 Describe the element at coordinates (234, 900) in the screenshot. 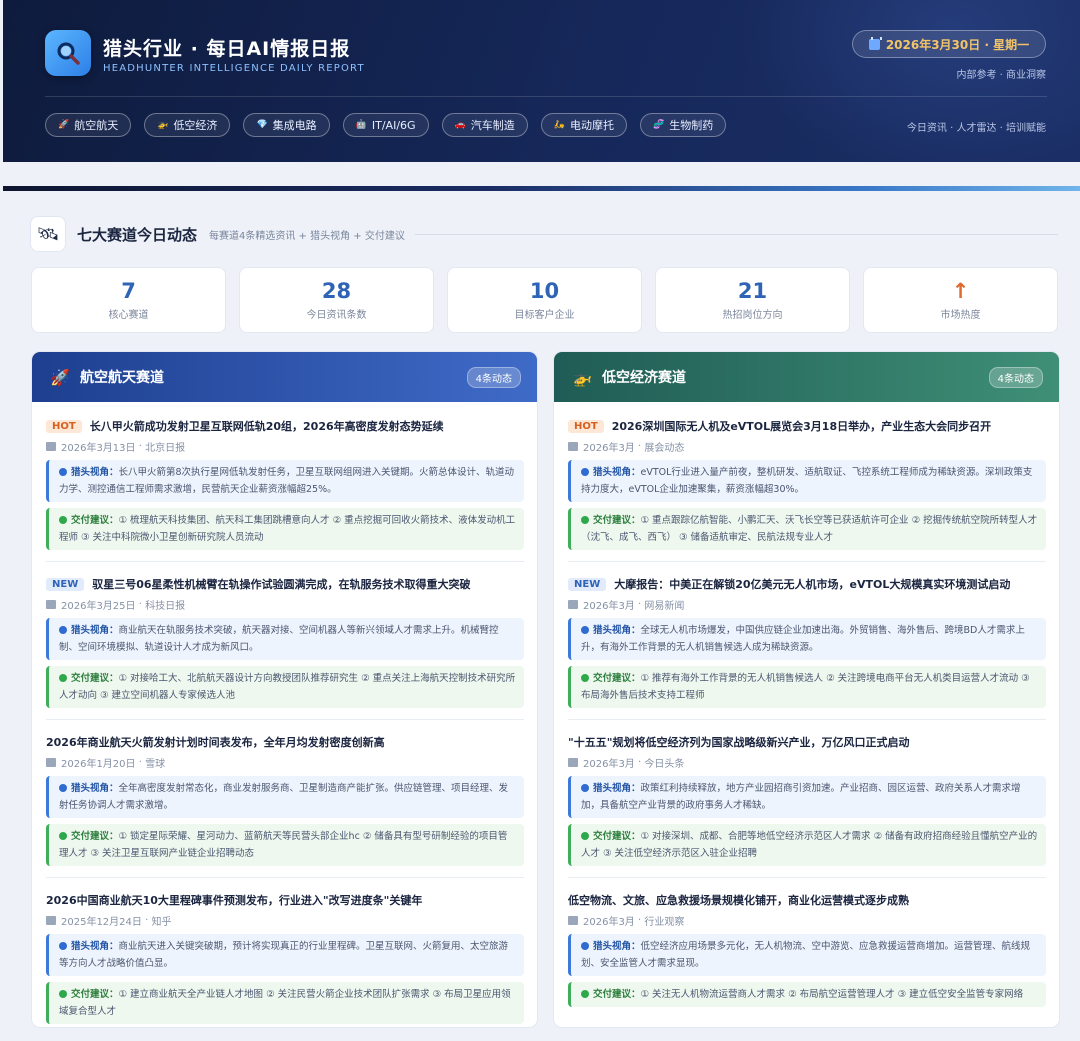

I see `news-title: 2026中国商业航天10大里程碑事件预测发布，行业进入"改写进度条"关键年` at that location.